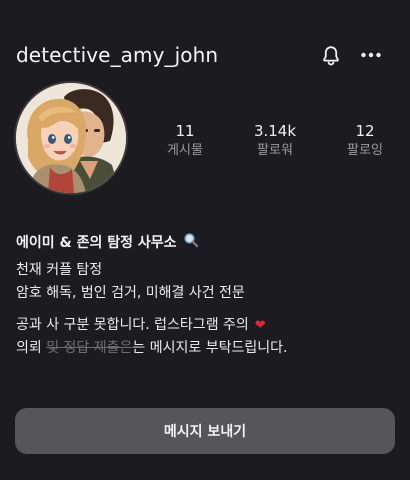 The height and width of the screenshot is (480, 410). I want to click on bio-line-4-struck: 및 정답 제출은, so click(89, 348).